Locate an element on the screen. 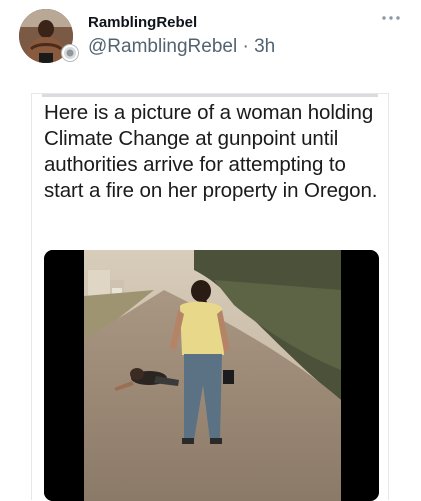  card-top-divider is located at coordinates (210, 95).